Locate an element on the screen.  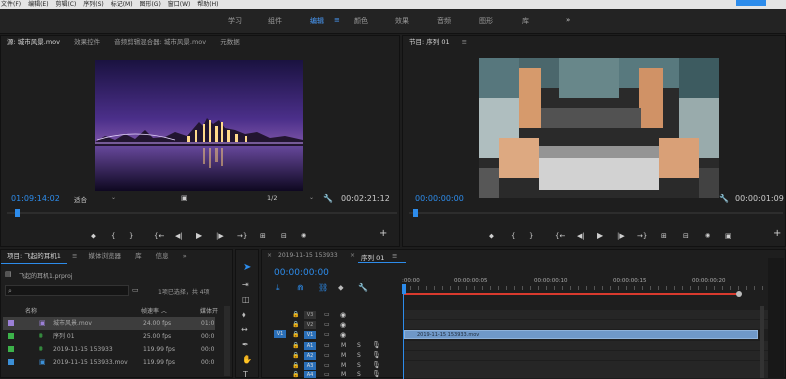
timeline-timecode: 00:00:00:00 is located at coordinates (301, 273).